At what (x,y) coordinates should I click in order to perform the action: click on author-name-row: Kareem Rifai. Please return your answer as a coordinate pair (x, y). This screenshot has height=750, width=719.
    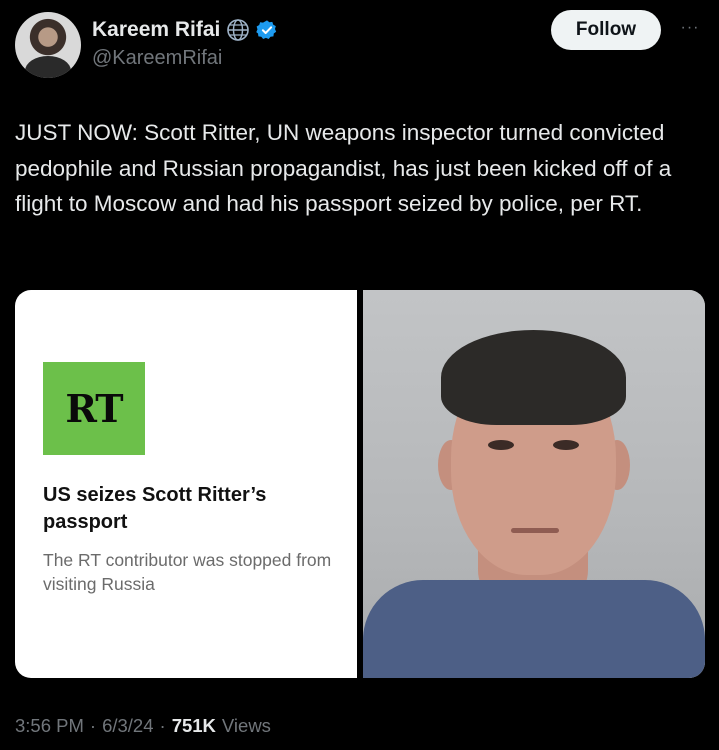
    Looking at the image, I should click on (185, 30).